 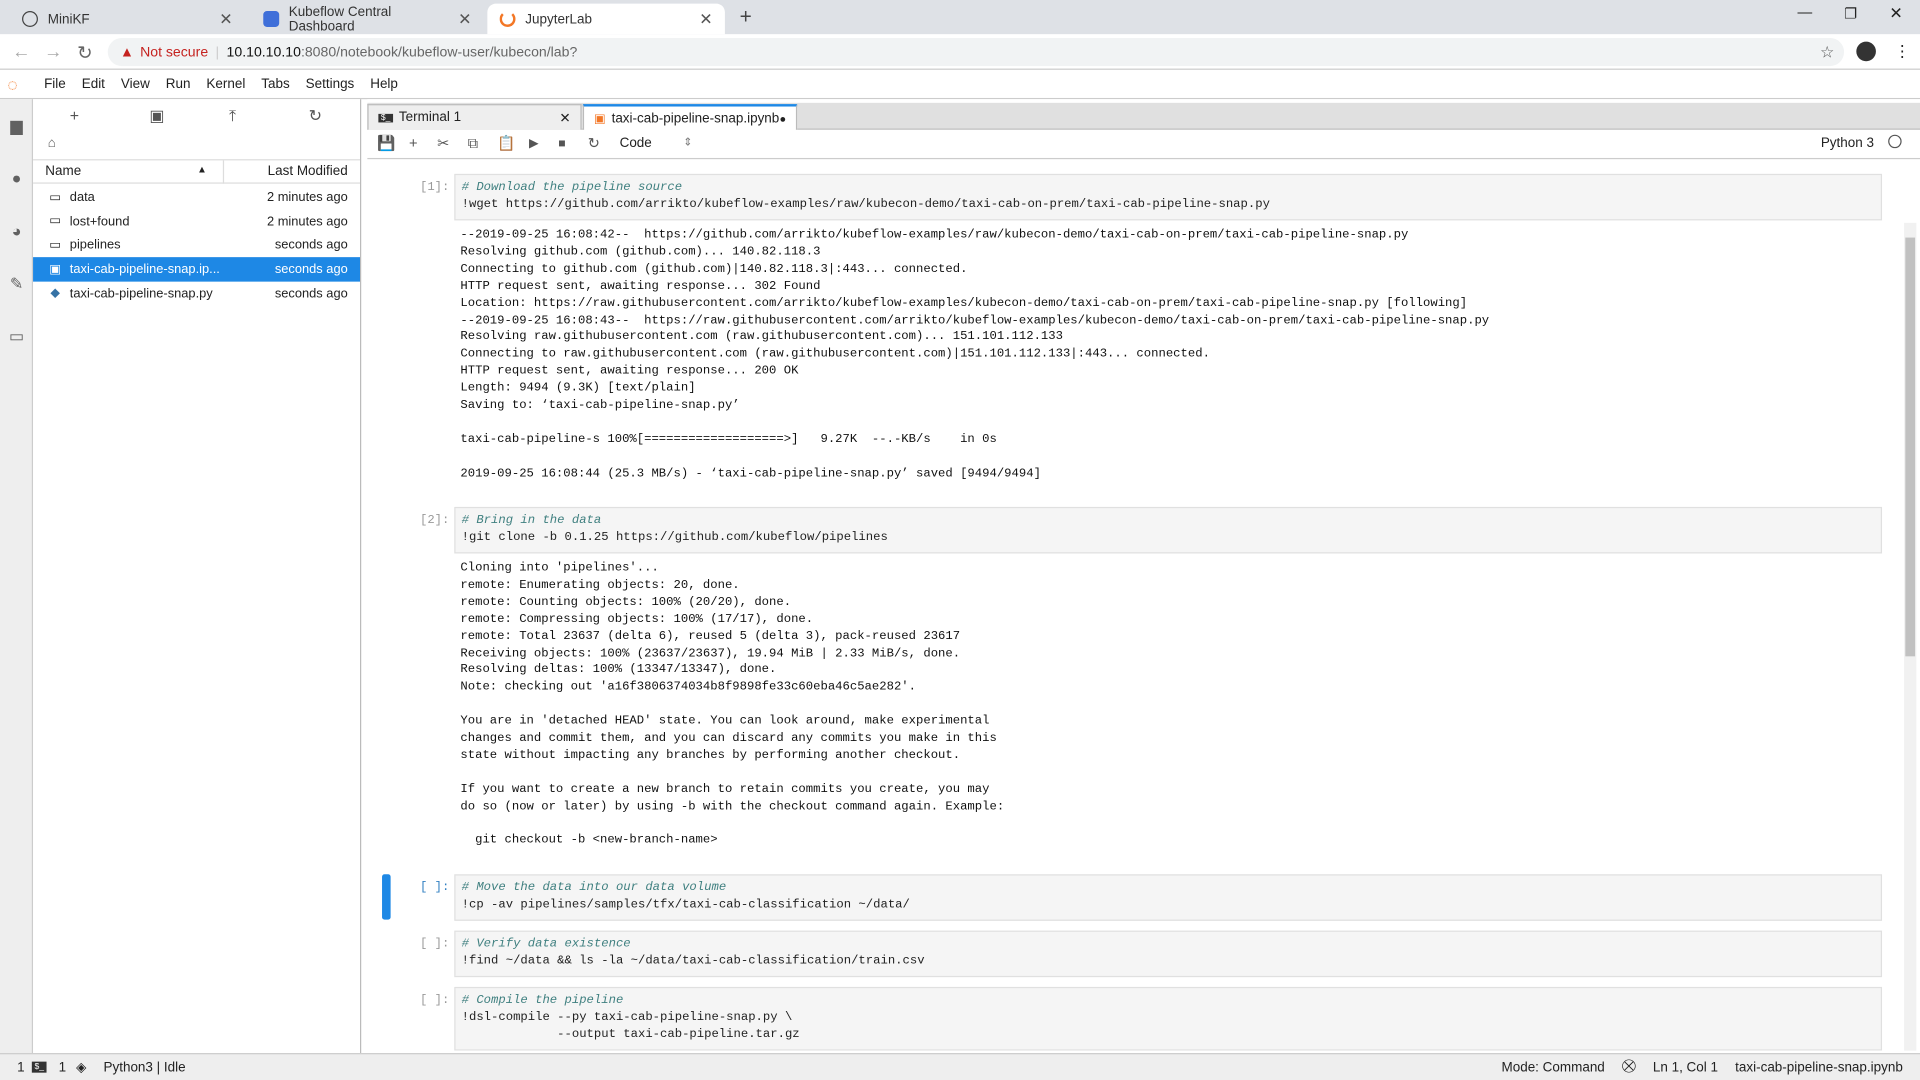 What do you see at coordinates (1827, 52) in the screenshot?
I see `star-icon: ☆` at bounding box center [1827, 52].